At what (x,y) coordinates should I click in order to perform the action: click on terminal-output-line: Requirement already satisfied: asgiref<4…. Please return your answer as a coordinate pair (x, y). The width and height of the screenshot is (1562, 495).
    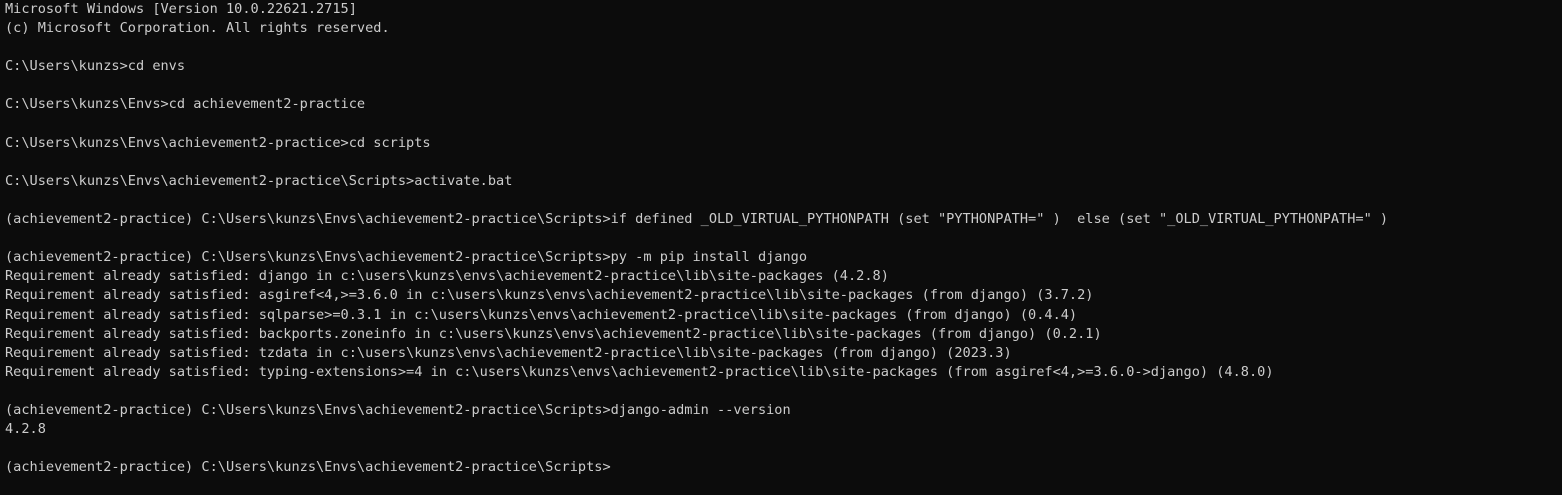
    Looking at the image, I should click on (549, 295).